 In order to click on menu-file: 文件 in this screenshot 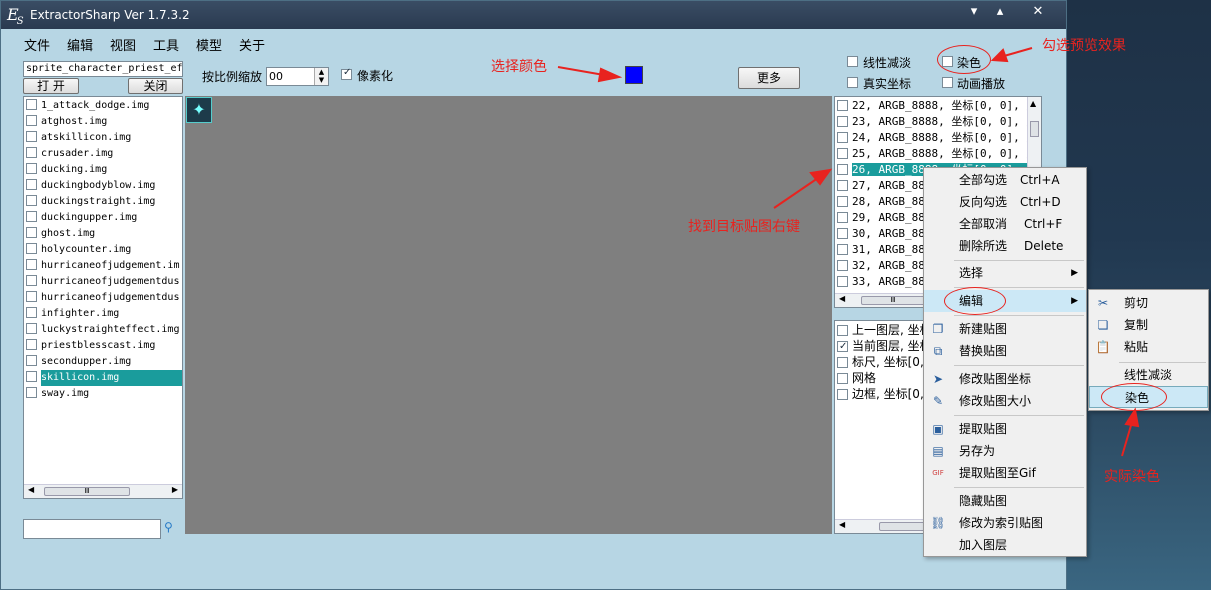, I will do `click(37, 44)`.